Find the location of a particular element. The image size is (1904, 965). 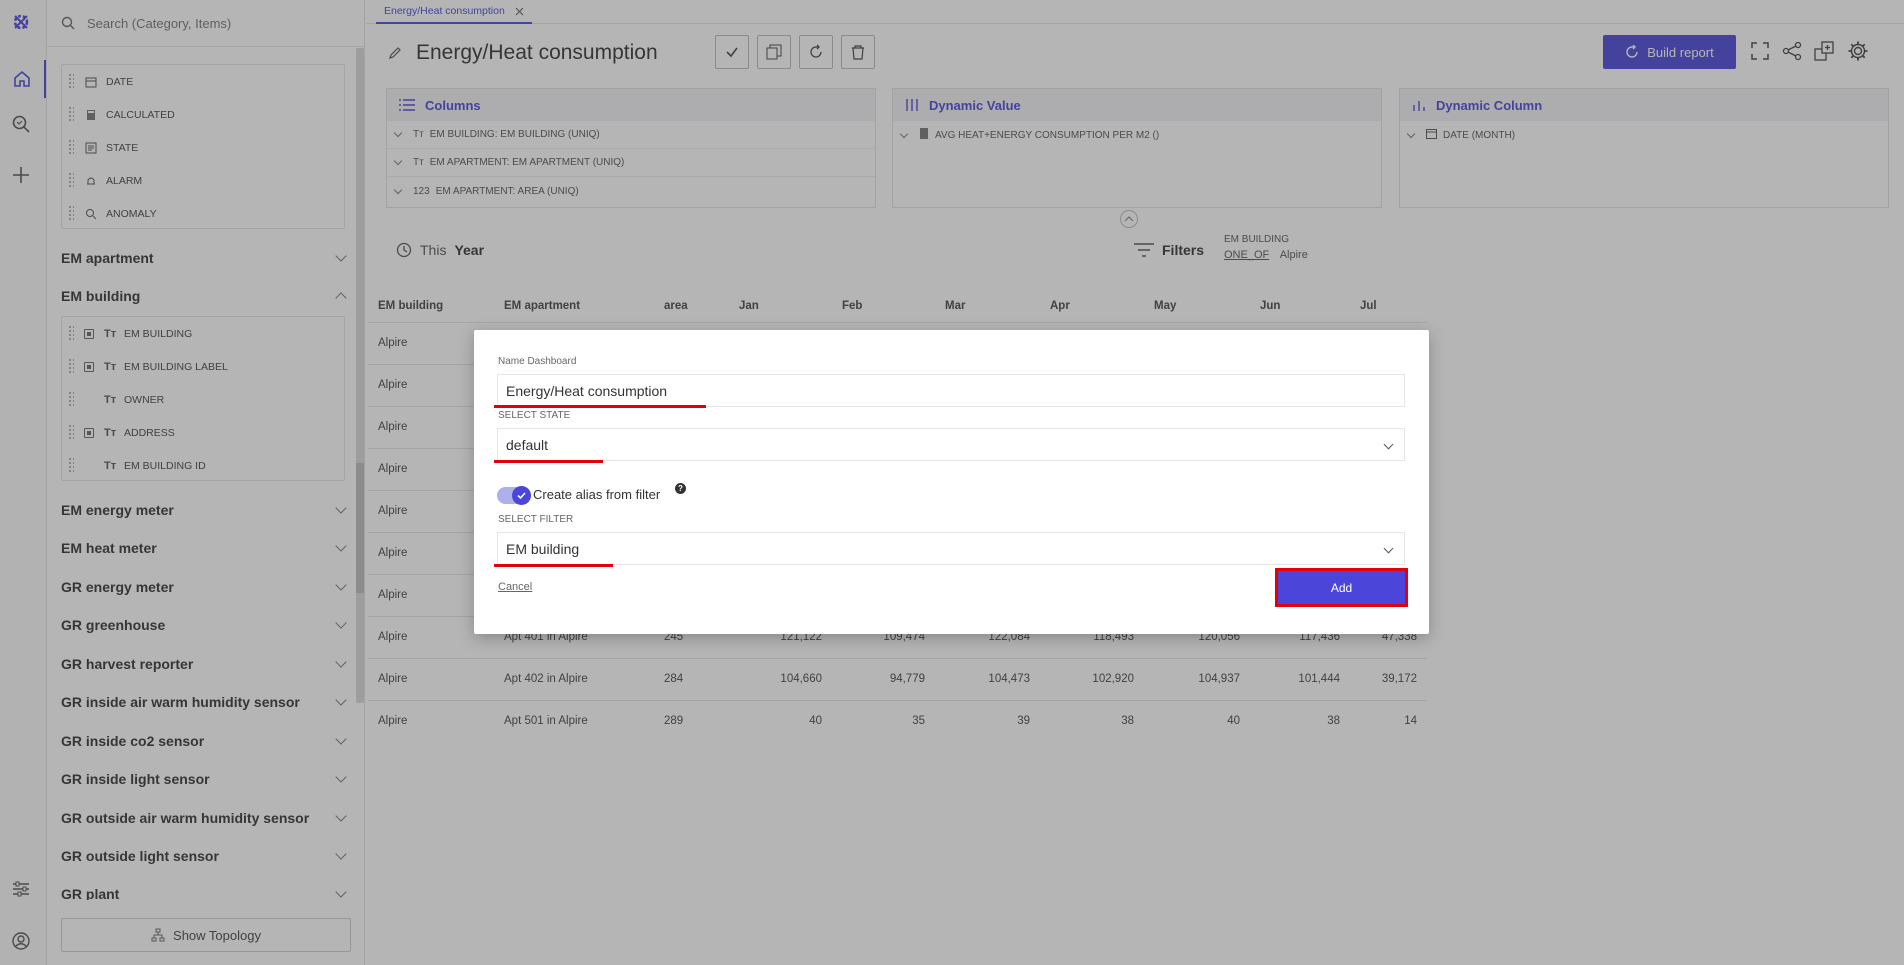

add-button-highlight: Add is located at coordinates (1341, 587).